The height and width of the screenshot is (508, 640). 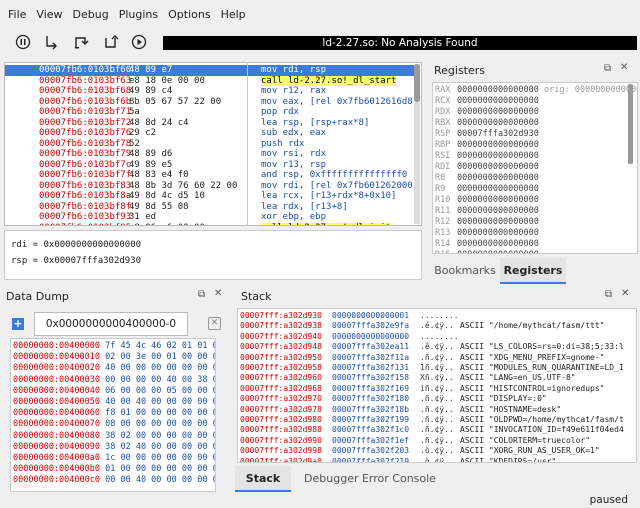 What do you see at coordinates (498, 134) in the screenshot?
I see `register-value: 00007fffa302d930` at bounding box center [498, 134].